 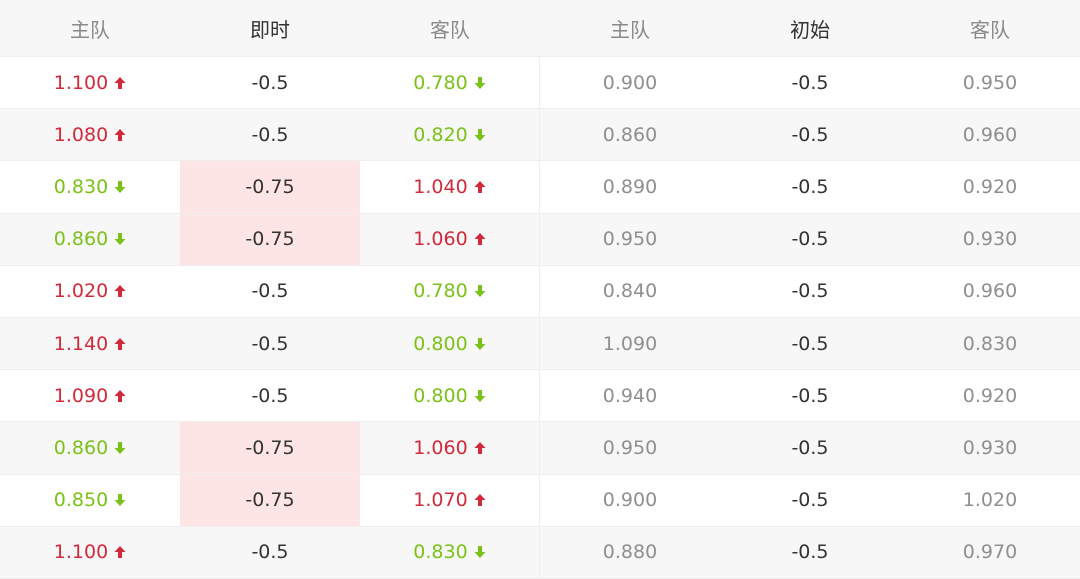 I want to click on live-home-odds-value: 0.850, so click(x=81, y=500).